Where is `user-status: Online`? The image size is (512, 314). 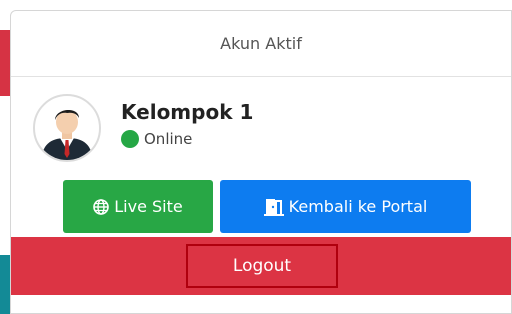
user-status: Online is located at coordinates (187, 139).